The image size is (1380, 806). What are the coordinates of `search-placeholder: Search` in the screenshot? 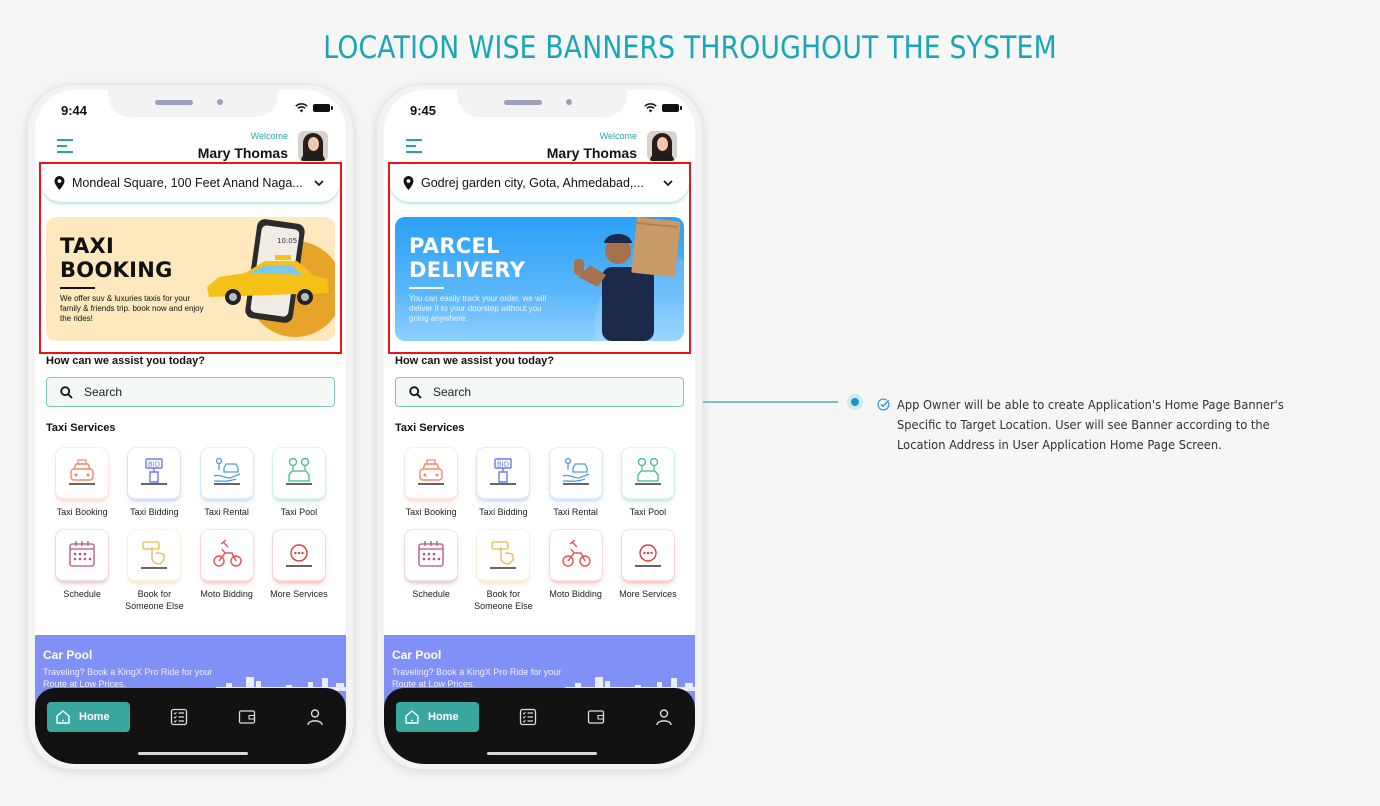 It's located at (452, 392).